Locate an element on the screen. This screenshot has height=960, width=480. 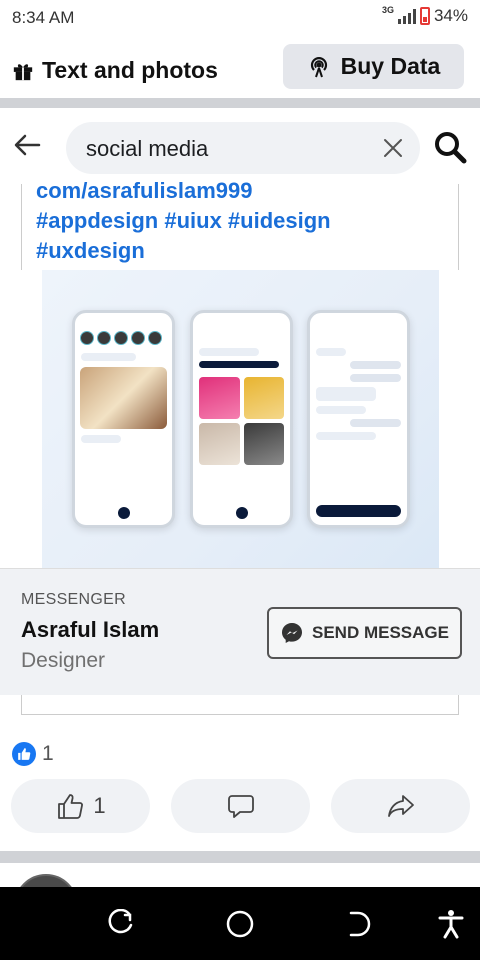
system-nav-bar is located at coordinates (240, 923).